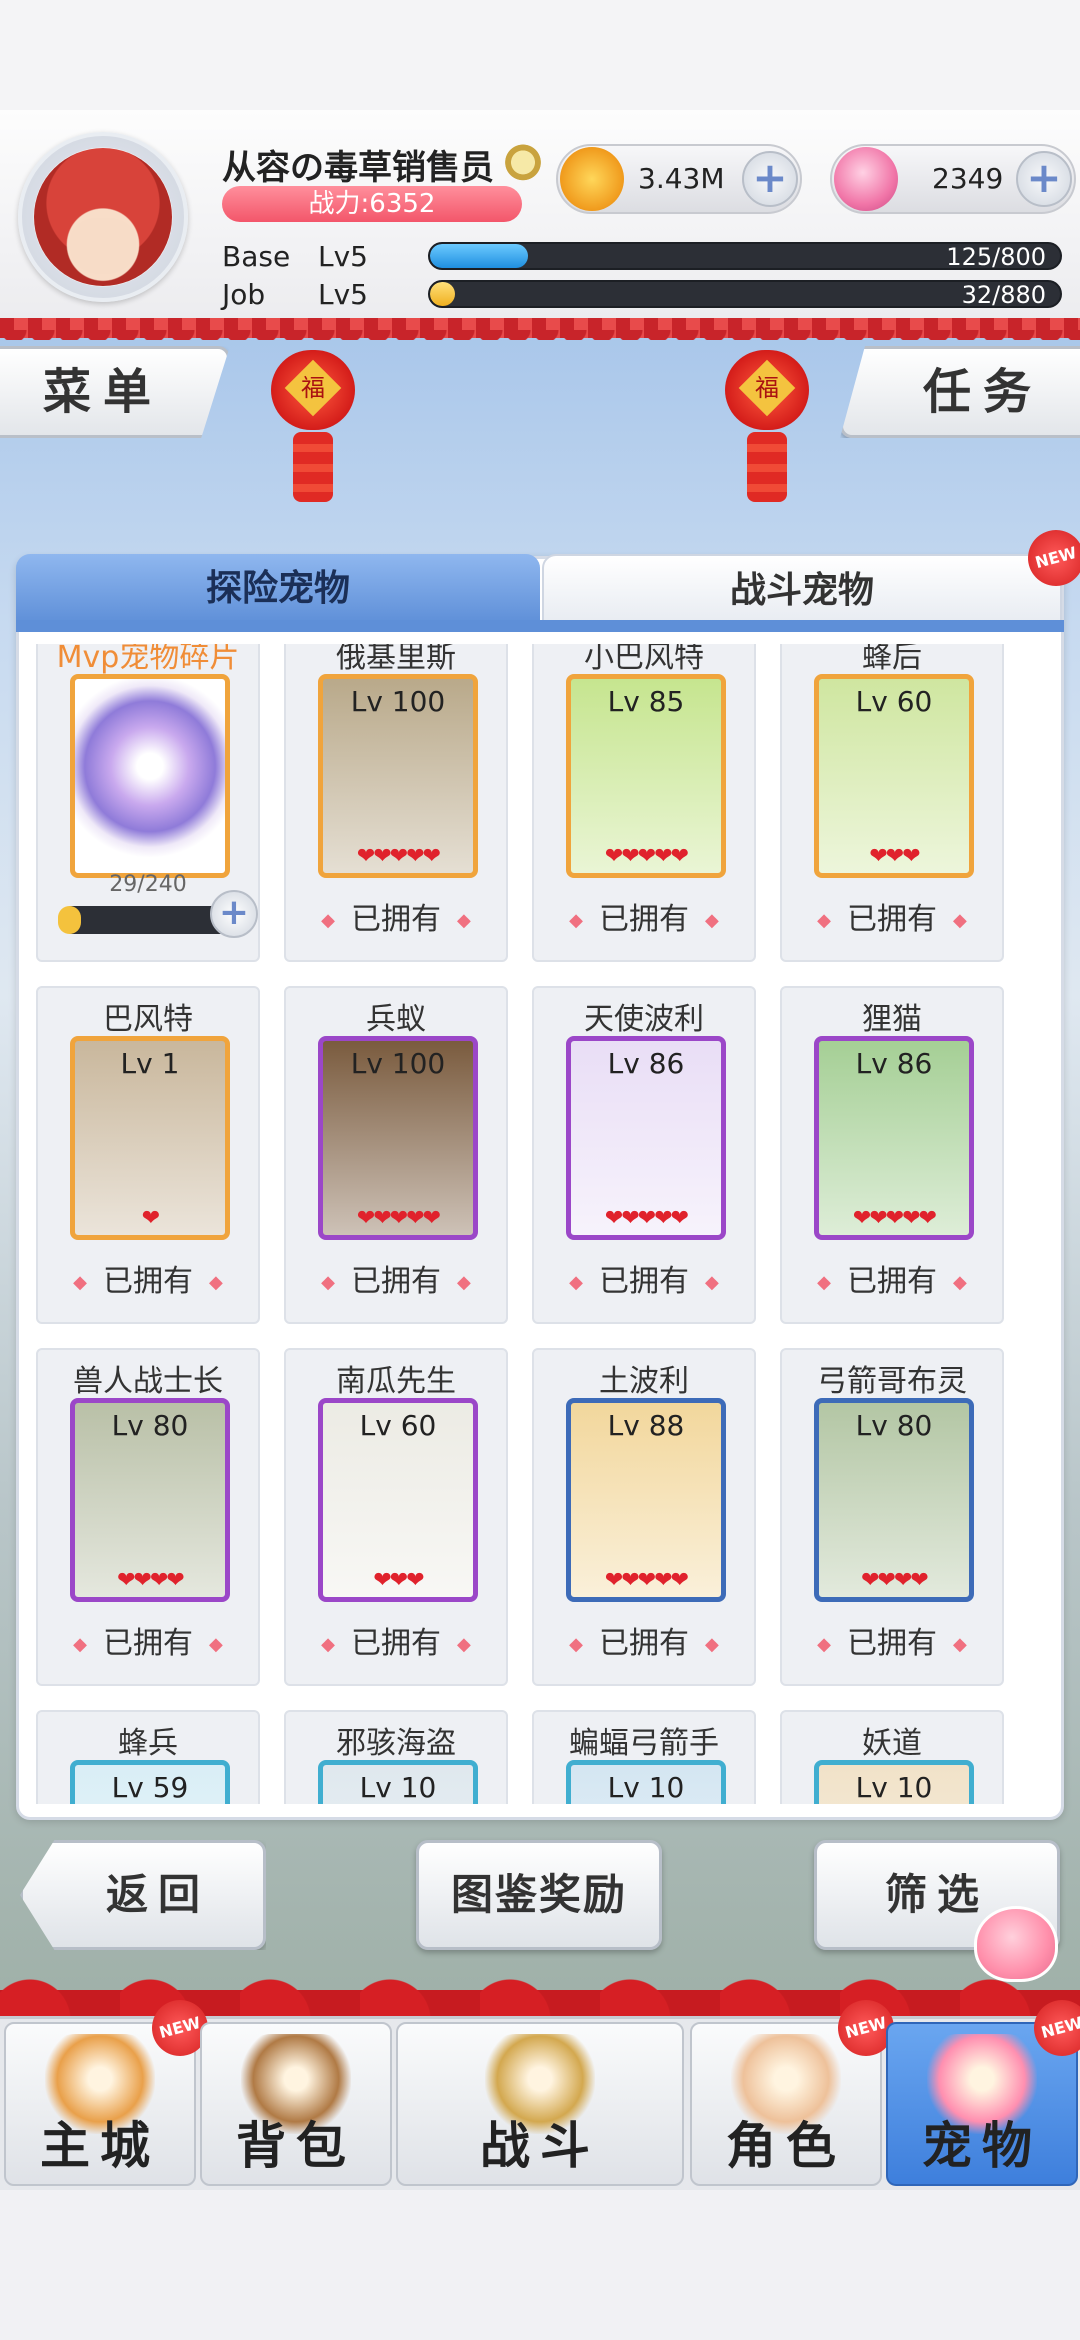 Image resolution: width=1080 pixels, height=2340 pixels. I want to click on pet-portrait: Lv 80 ❤❤❤❤, so click(894, 1500).